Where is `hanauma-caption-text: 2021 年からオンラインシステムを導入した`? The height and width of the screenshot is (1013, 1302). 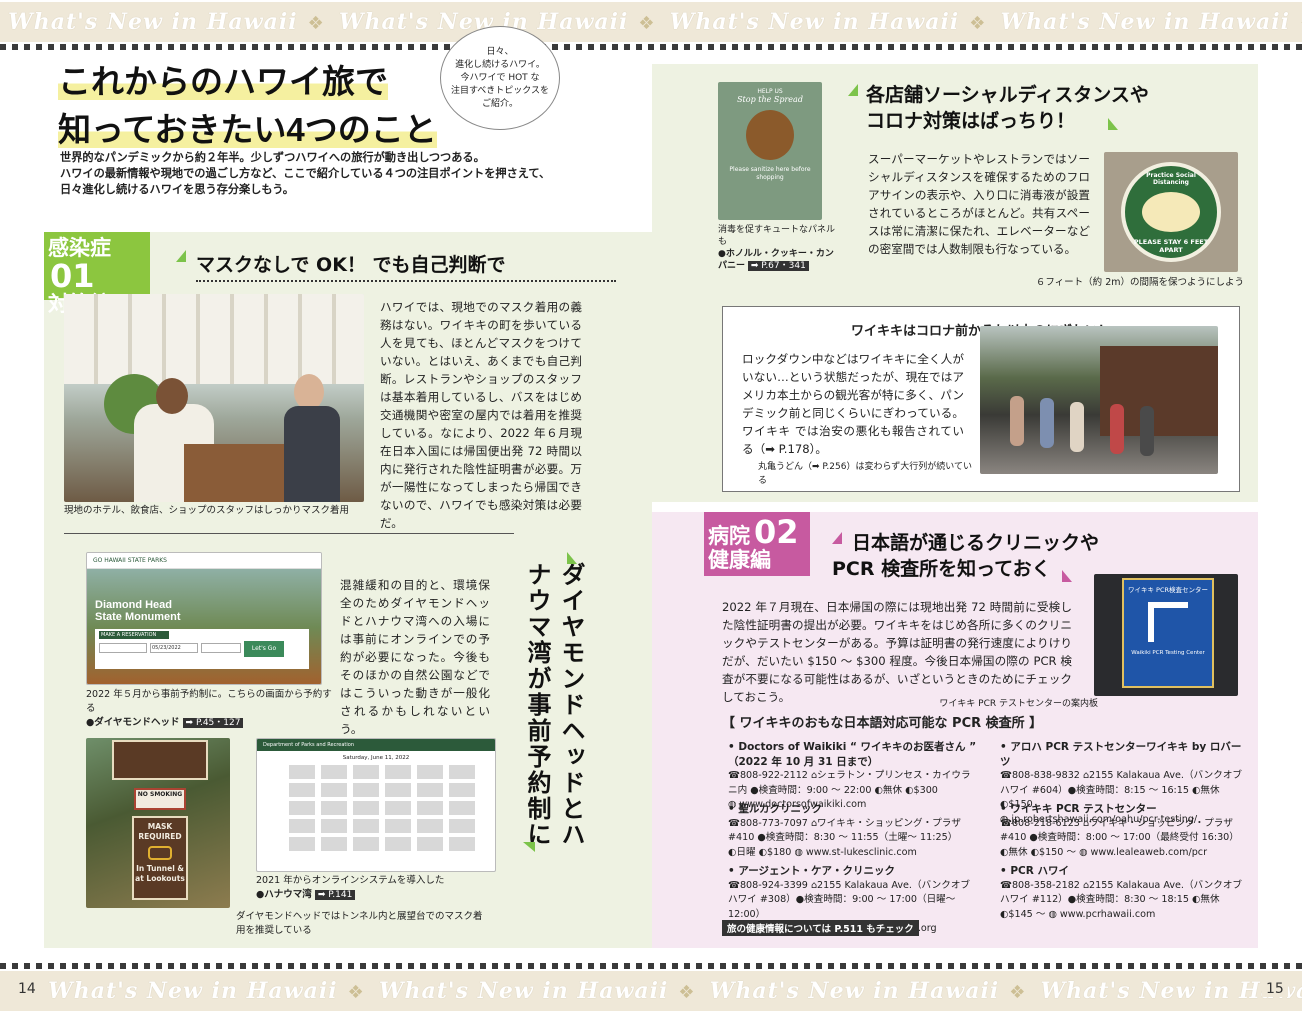
hanauma-caption-text: 2021 年からオンラインシステムを導入した is located at coordinates (350, 880).